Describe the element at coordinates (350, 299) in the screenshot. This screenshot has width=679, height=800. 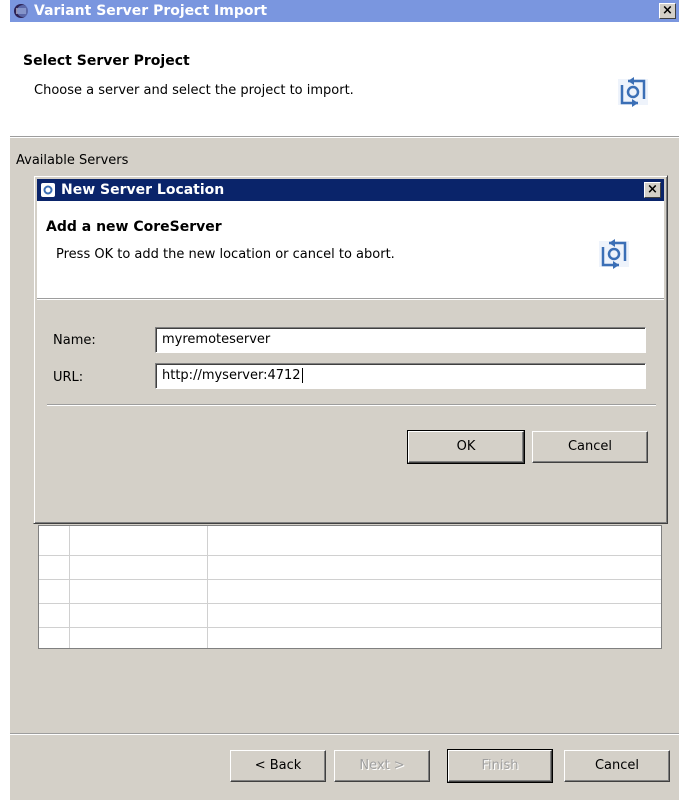
I see `dialog-header-separator` at that location.